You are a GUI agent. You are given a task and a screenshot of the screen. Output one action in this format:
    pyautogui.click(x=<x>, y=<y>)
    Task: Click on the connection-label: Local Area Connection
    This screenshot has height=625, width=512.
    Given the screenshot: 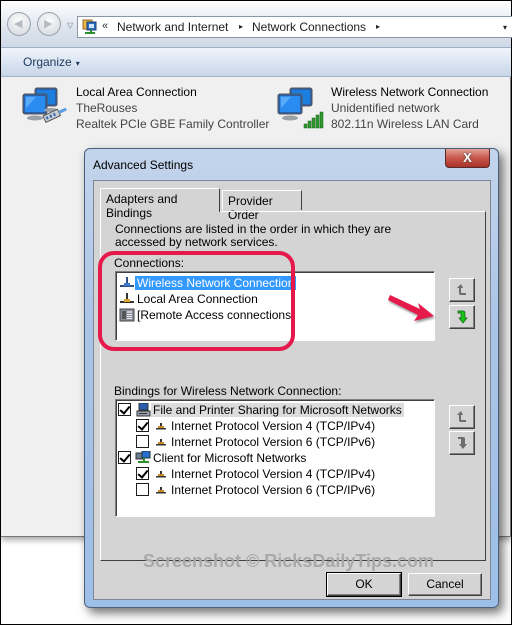 What is the action you would take?
    pyautogui.click(x=197, y=299)
    